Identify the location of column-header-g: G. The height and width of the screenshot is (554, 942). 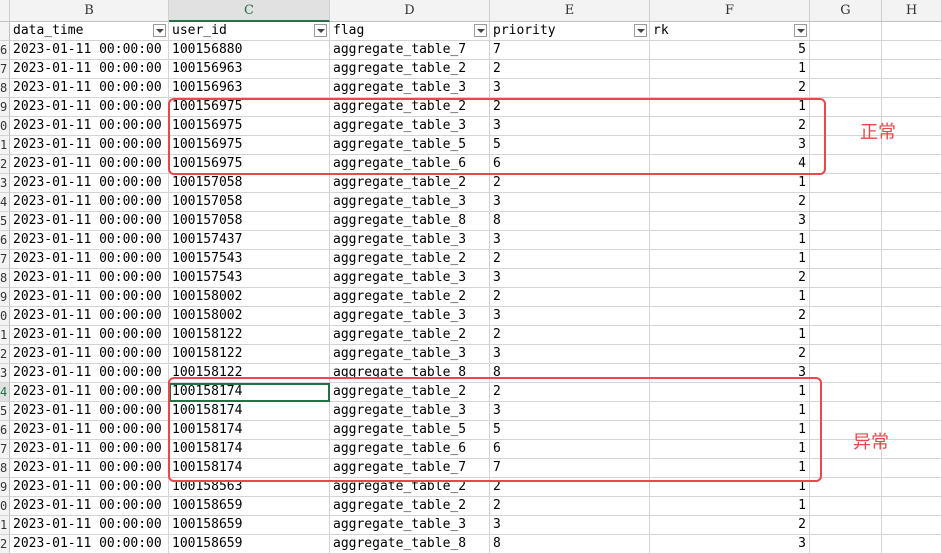
(846, 11).